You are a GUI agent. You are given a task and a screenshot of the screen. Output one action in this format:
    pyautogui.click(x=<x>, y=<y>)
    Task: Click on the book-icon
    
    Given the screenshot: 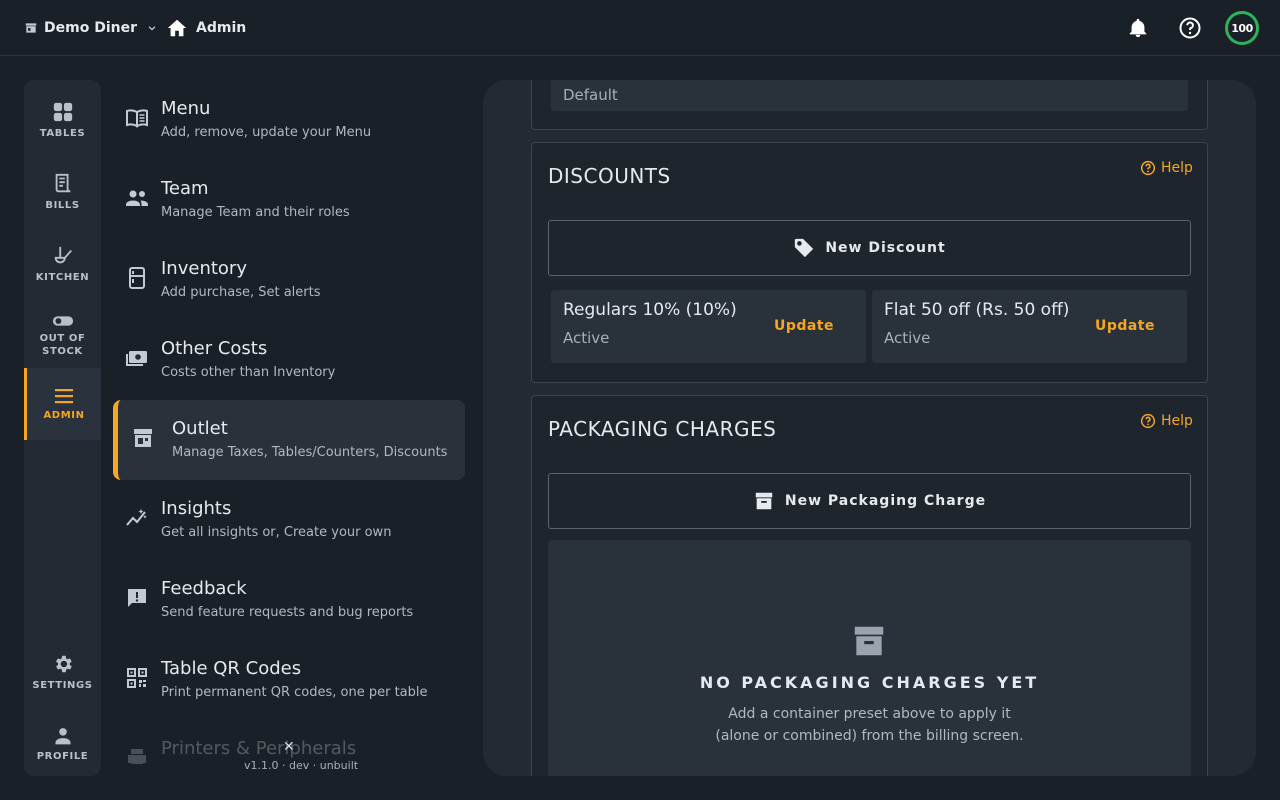 What is the action you would take?
    pyautogui.click(x=137, y=118)
    